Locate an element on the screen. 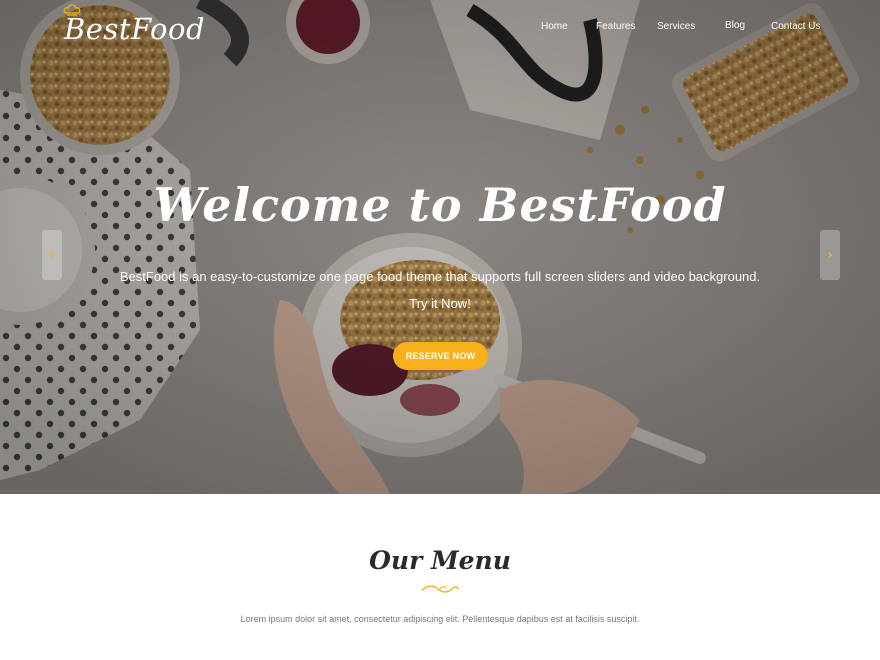  nav-item-blog: Blog is located at coordinates (735, 25).